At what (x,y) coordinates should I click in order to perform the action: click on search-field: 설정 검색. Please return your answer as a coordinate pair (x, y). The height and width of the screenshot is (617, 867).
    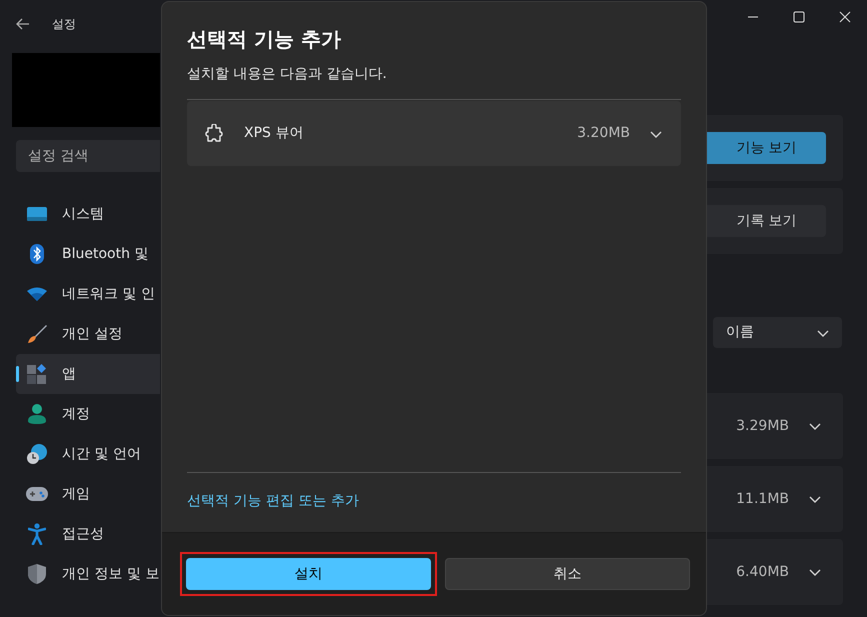
    Looking at the image, I should click on (88, 156).